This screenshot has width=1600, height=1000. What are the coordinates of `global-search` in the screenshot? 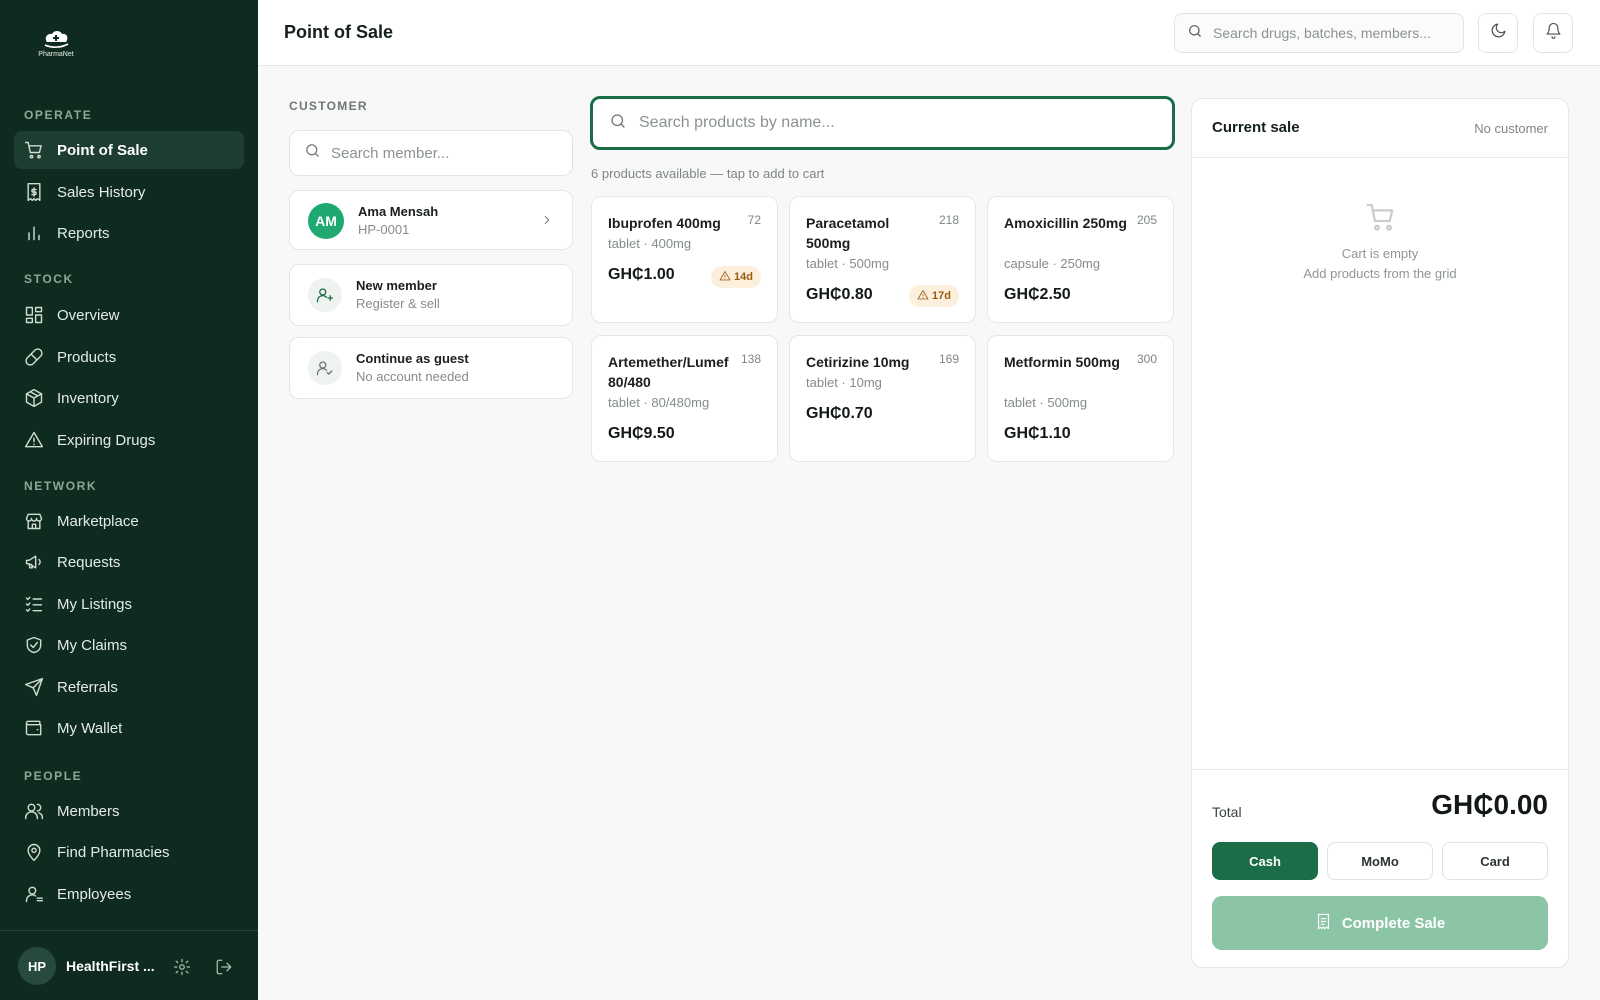 It's located at (1319, 33).